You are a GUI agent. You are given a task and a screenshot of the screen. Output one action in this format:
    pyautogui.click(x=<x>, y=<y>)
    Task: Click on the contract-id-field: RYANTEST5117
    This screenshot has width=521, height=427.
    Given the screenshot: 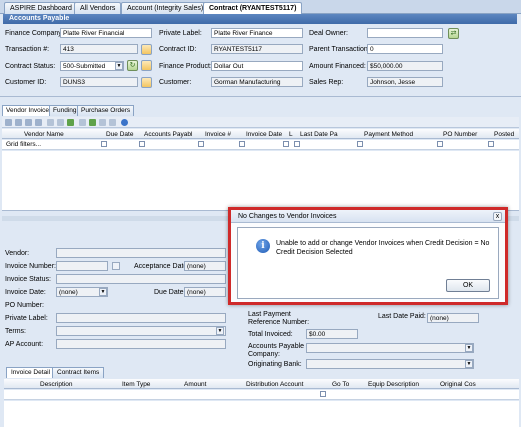 What is the action you would take?
    pyautogui.click(x=257, y=49)
    